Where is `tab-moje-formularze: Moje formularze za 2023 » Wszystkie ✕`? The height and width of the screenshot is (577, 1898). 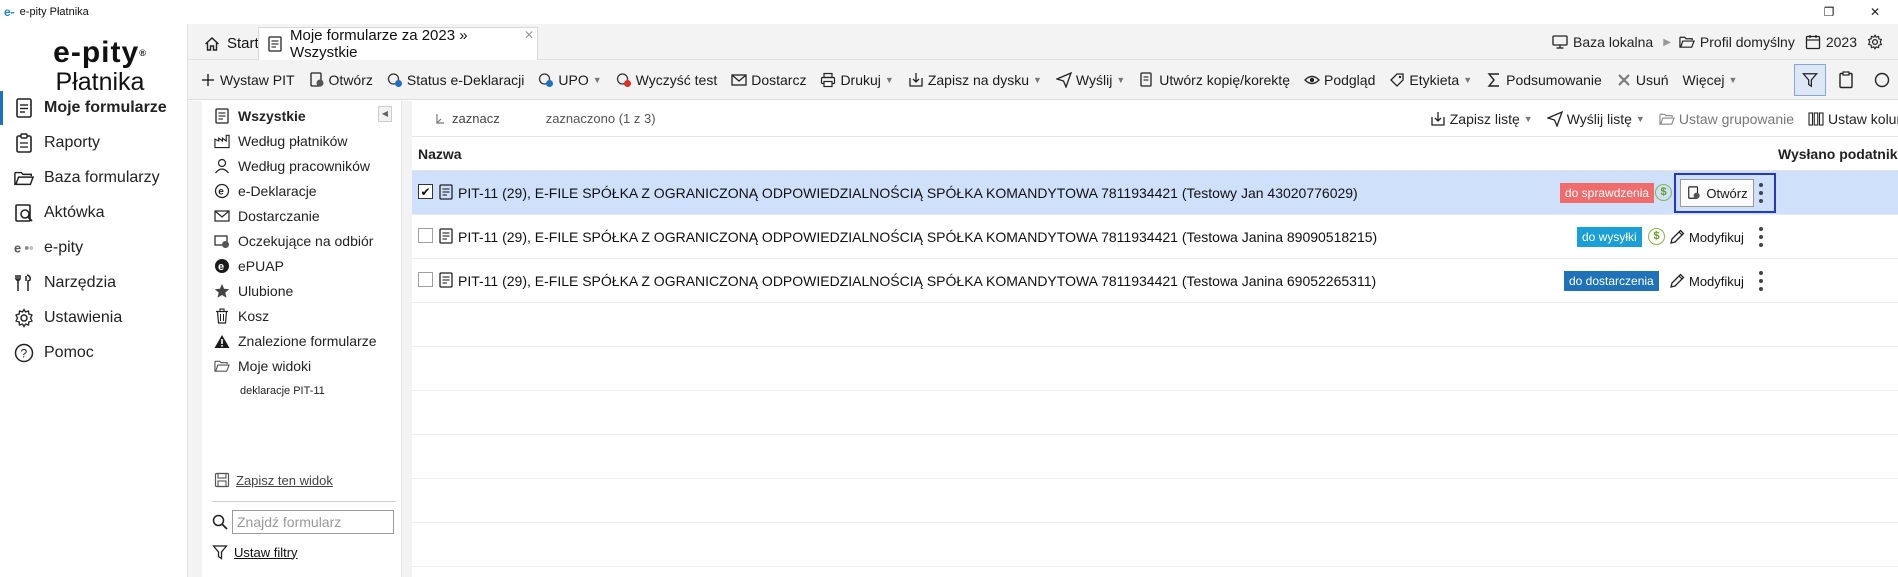 tab-moje-formularze: Moje formularze za 2023 » Wszystkie ✕ is located at coordinates (398, 44).